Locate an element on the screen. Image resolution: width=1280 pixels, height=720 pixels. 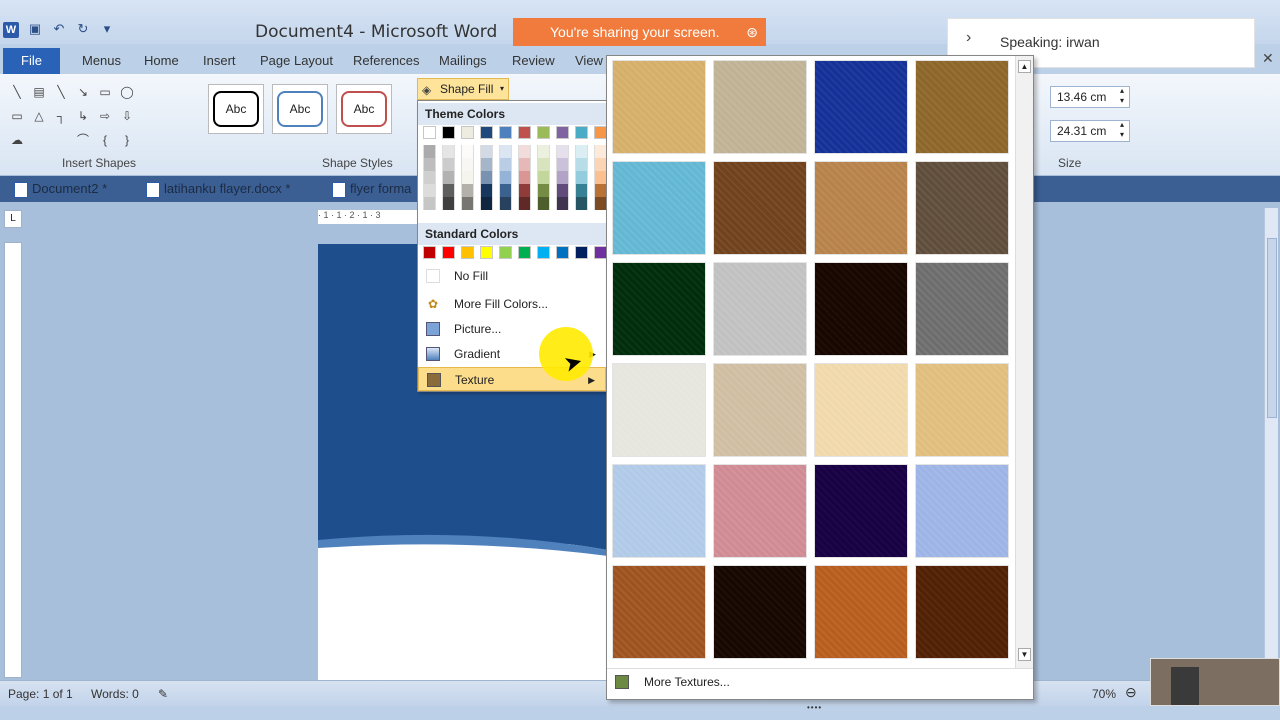
right-arrow-shape-icon: ⇨ is located at coordinates (105, 116).